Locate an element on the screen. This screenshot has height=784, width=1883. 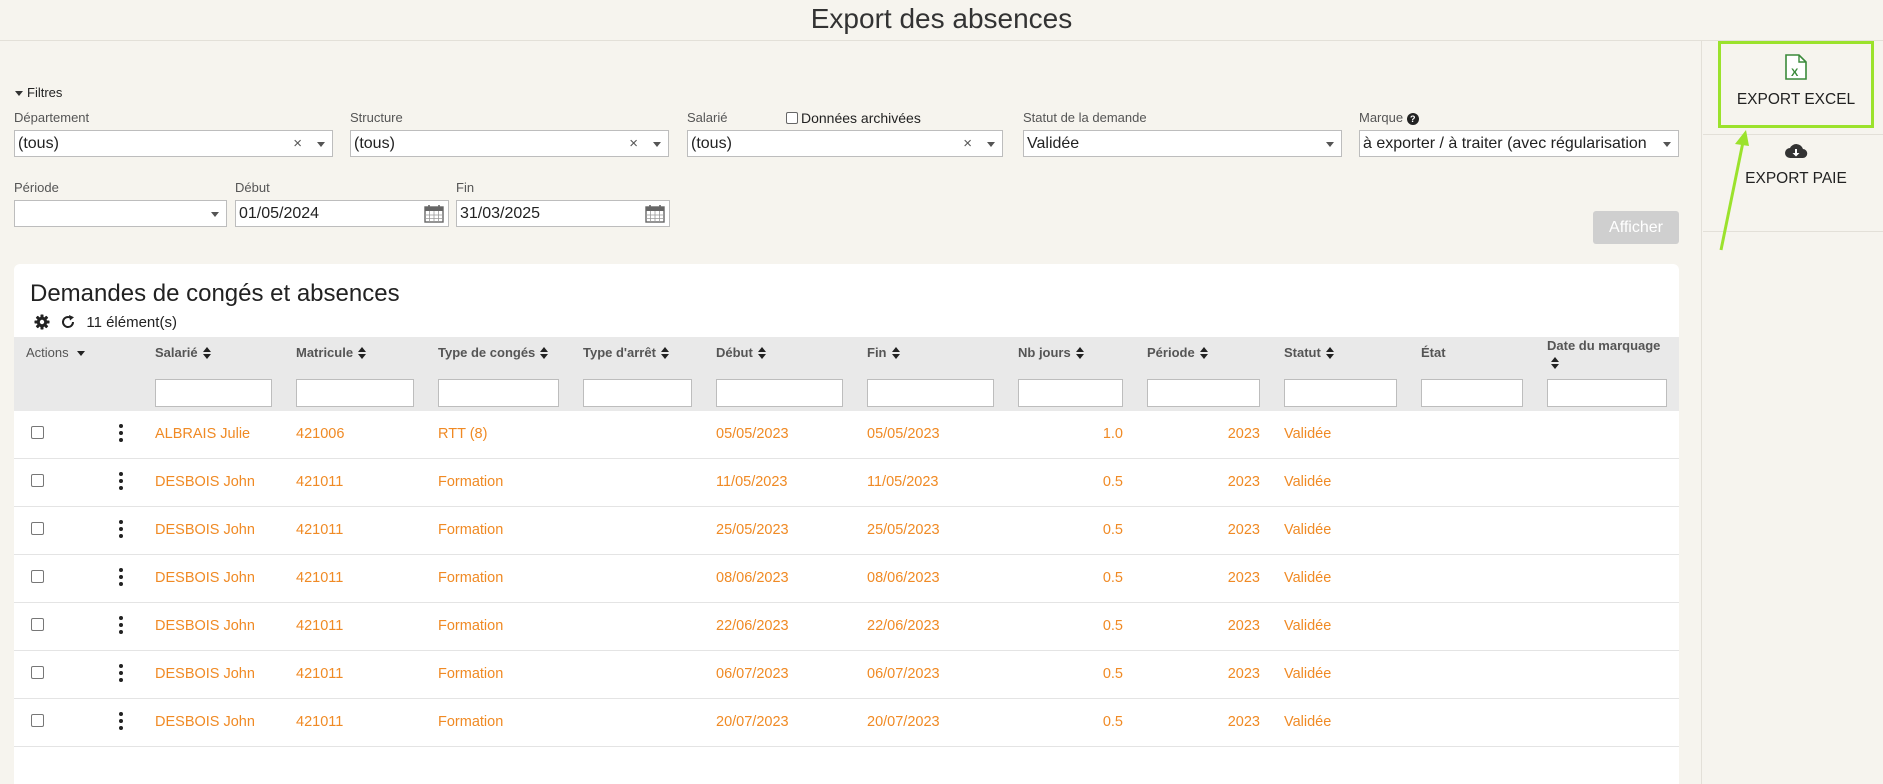
col-etat: État is located at coordinates (1433, 352).